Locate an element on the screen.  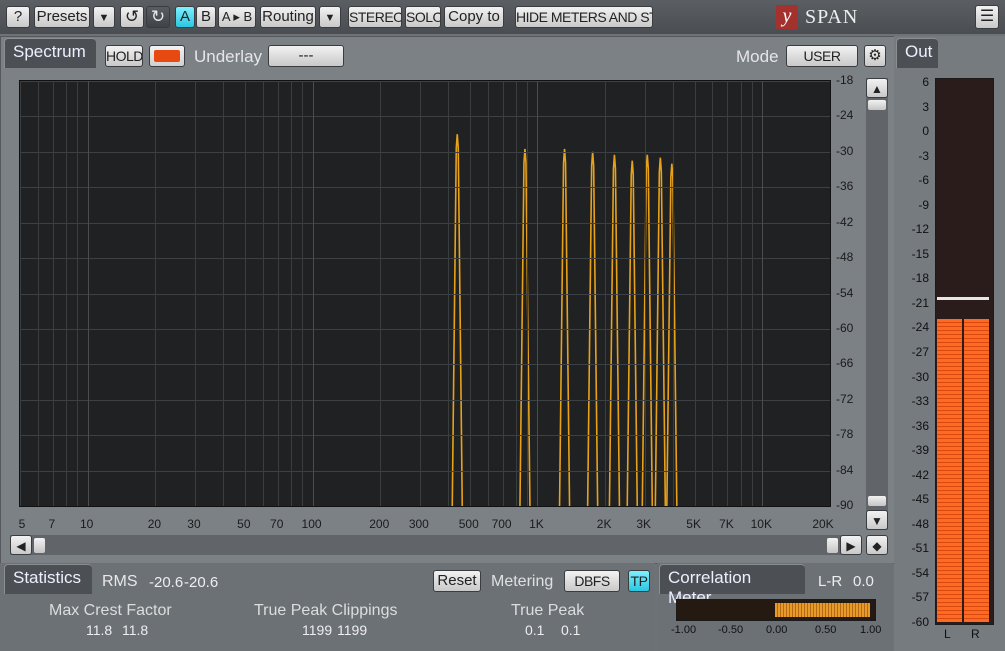
scroll-right-button: ▶ is located at coordinates (851, 545).